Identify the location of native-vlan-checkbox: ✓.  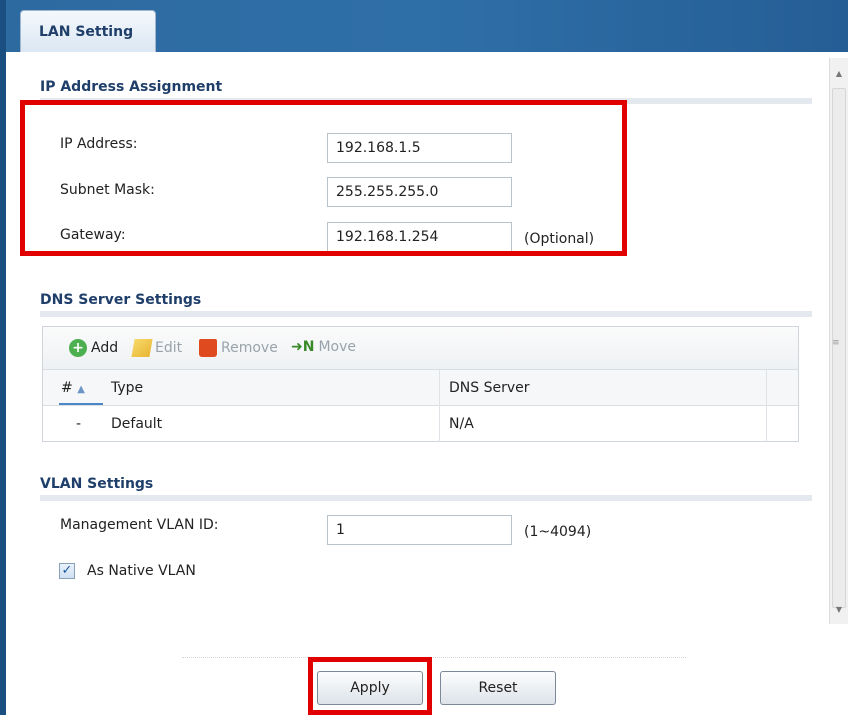
(67, 571).